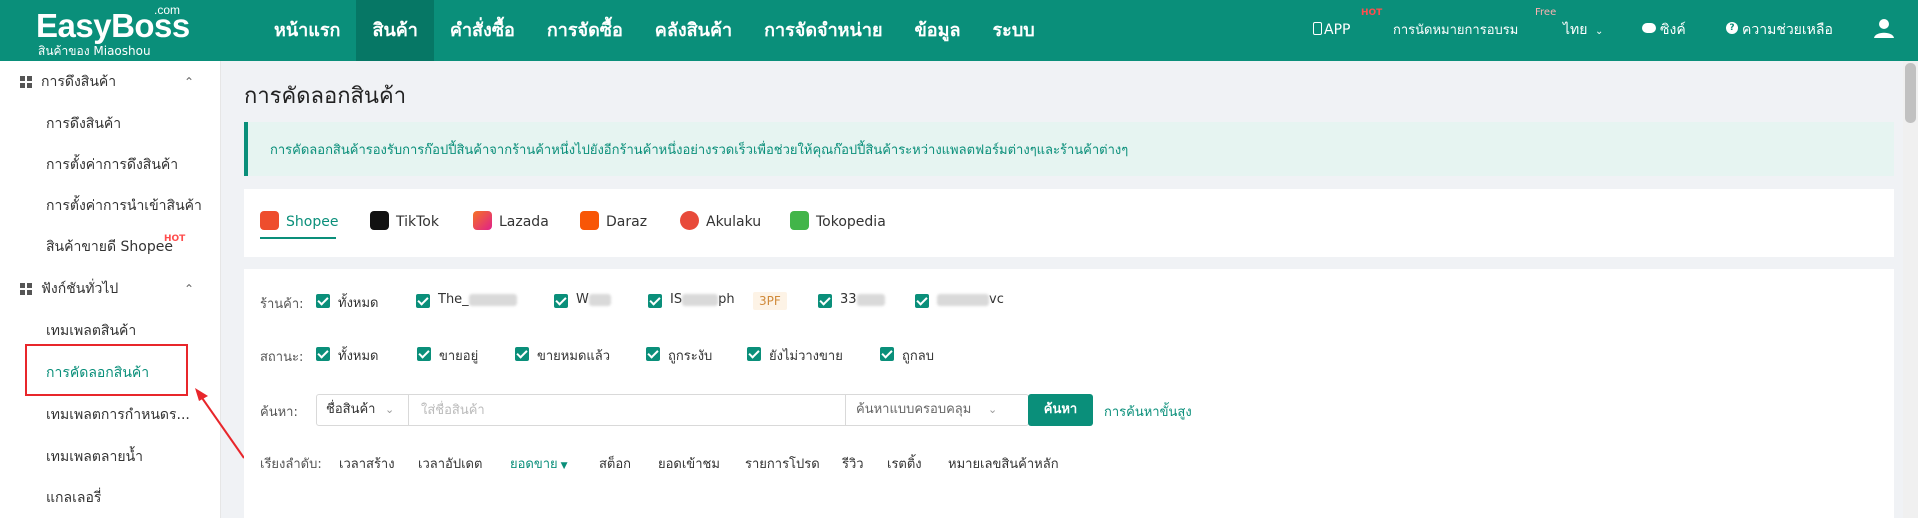 The height and width of the screenshot is (518, 1918). Describe the element at coordinates (734, 222) in the screenshot. I see `tab-label: Akulaku` at that location.